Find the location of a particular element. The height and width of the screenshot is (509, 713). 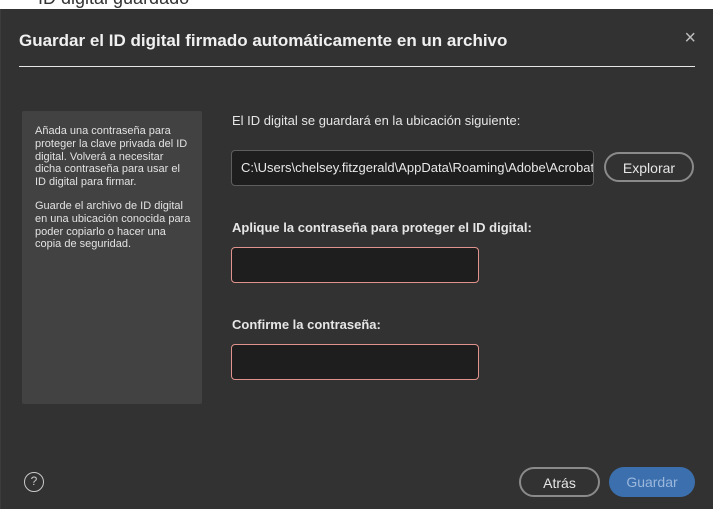

confirm-password-label: Confirme la contraseña: is located at coordinates (306, 324).